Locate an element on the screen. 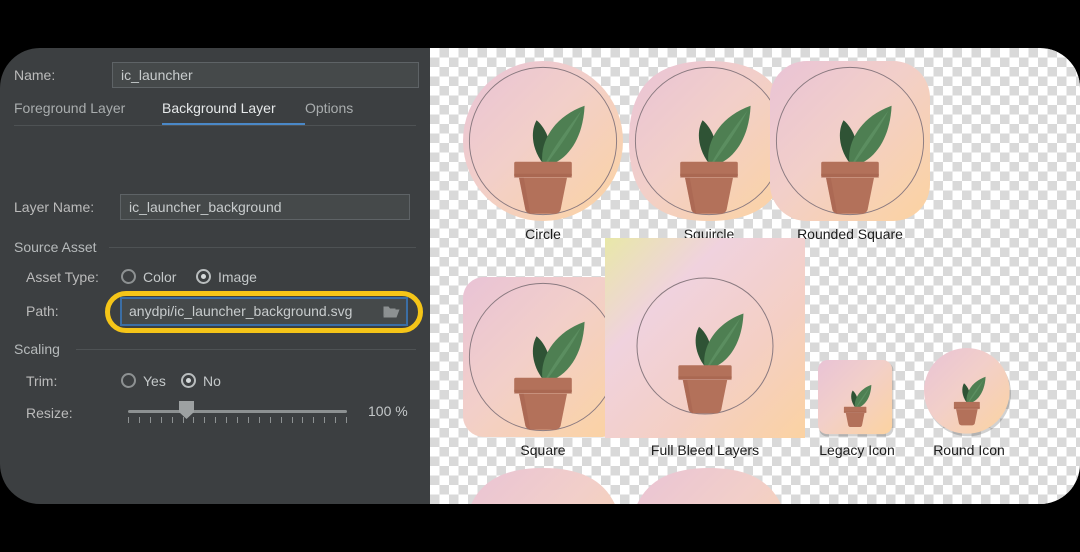 The width and height of the screenshot is (1080, 552). scaling-label: Scaling is located at coordinates (37, 349).